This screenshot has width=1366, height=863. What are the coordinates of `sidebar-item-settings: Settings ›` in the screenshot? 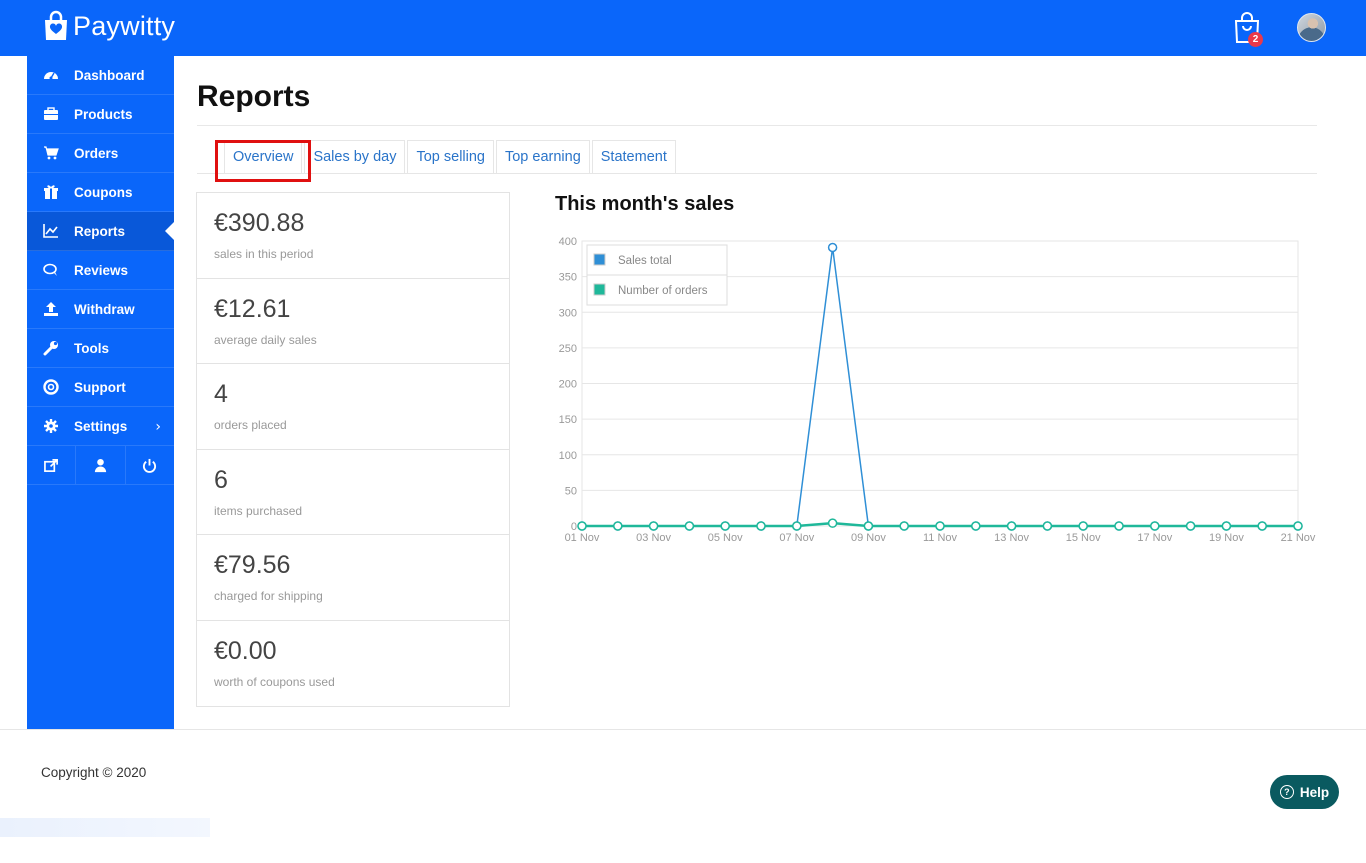 It's located at (100, 426).